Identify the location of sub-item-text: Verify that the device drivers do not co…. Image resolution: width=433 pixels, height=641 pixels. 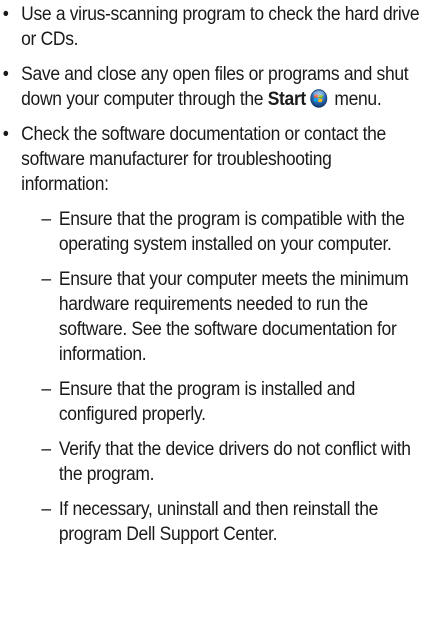
(234, 462).